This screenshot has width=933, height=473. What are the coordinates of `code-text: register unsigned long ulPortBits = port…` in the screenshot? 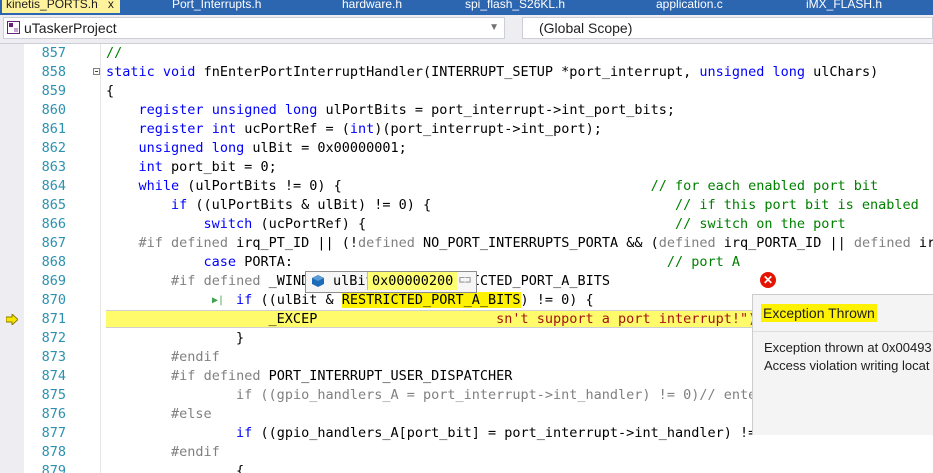 It's located at (390, 110).